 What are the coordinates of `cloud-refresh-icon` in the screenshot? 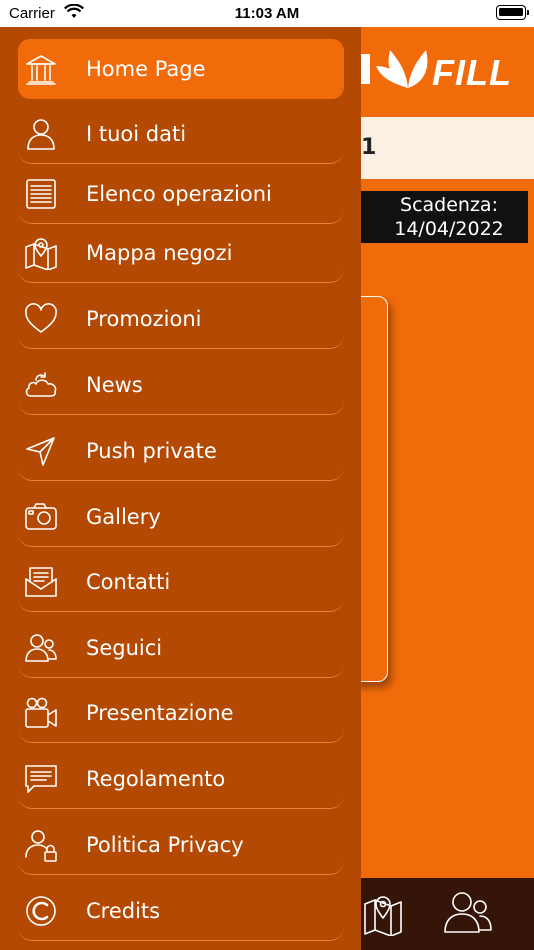 It's located at (41, 385).